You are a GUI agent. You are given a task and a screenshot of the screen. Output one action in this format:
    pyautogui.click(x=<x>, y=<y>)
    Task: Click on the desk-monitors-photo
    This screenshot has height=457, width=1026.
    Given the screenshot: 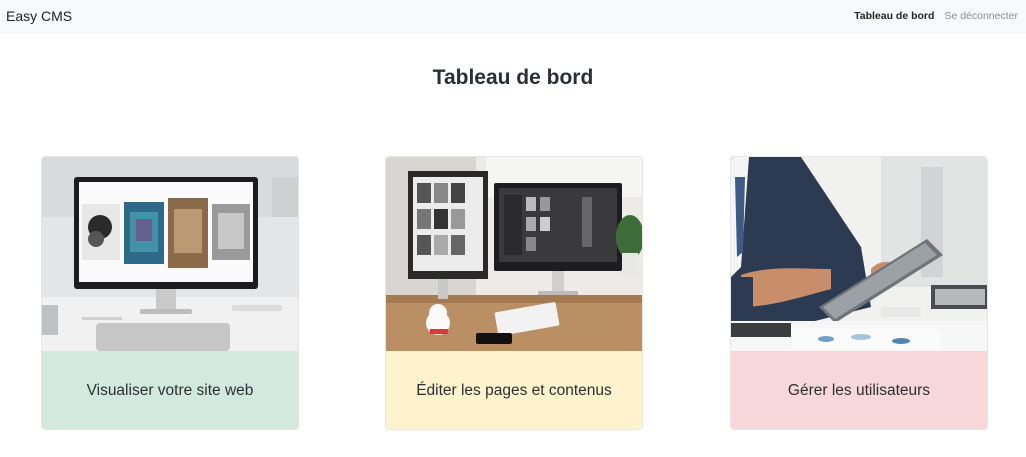 What is the action you would take?
    pyautogui.click(x=514, y=254)
    